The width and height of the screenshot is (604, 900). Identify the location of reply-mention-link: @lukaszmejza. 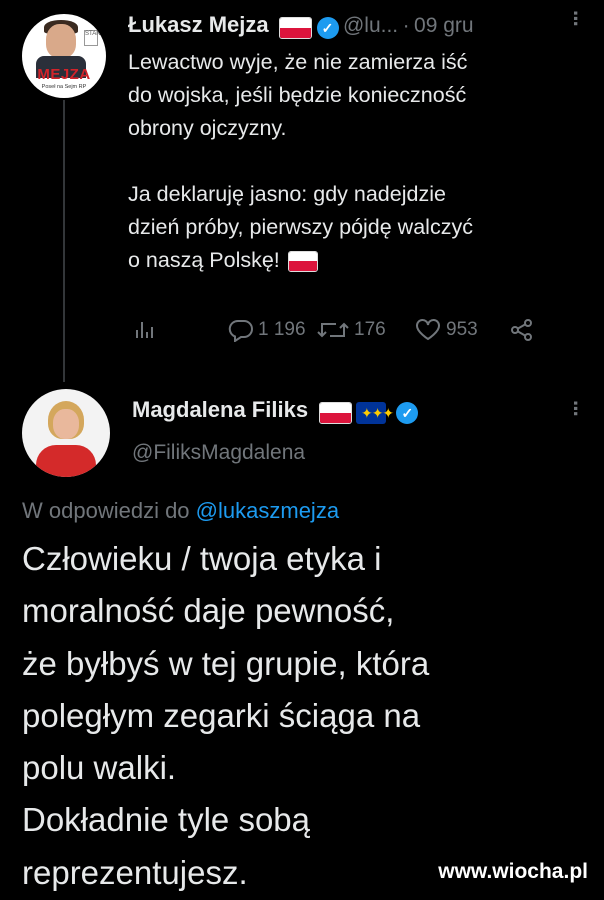
(267, 510).